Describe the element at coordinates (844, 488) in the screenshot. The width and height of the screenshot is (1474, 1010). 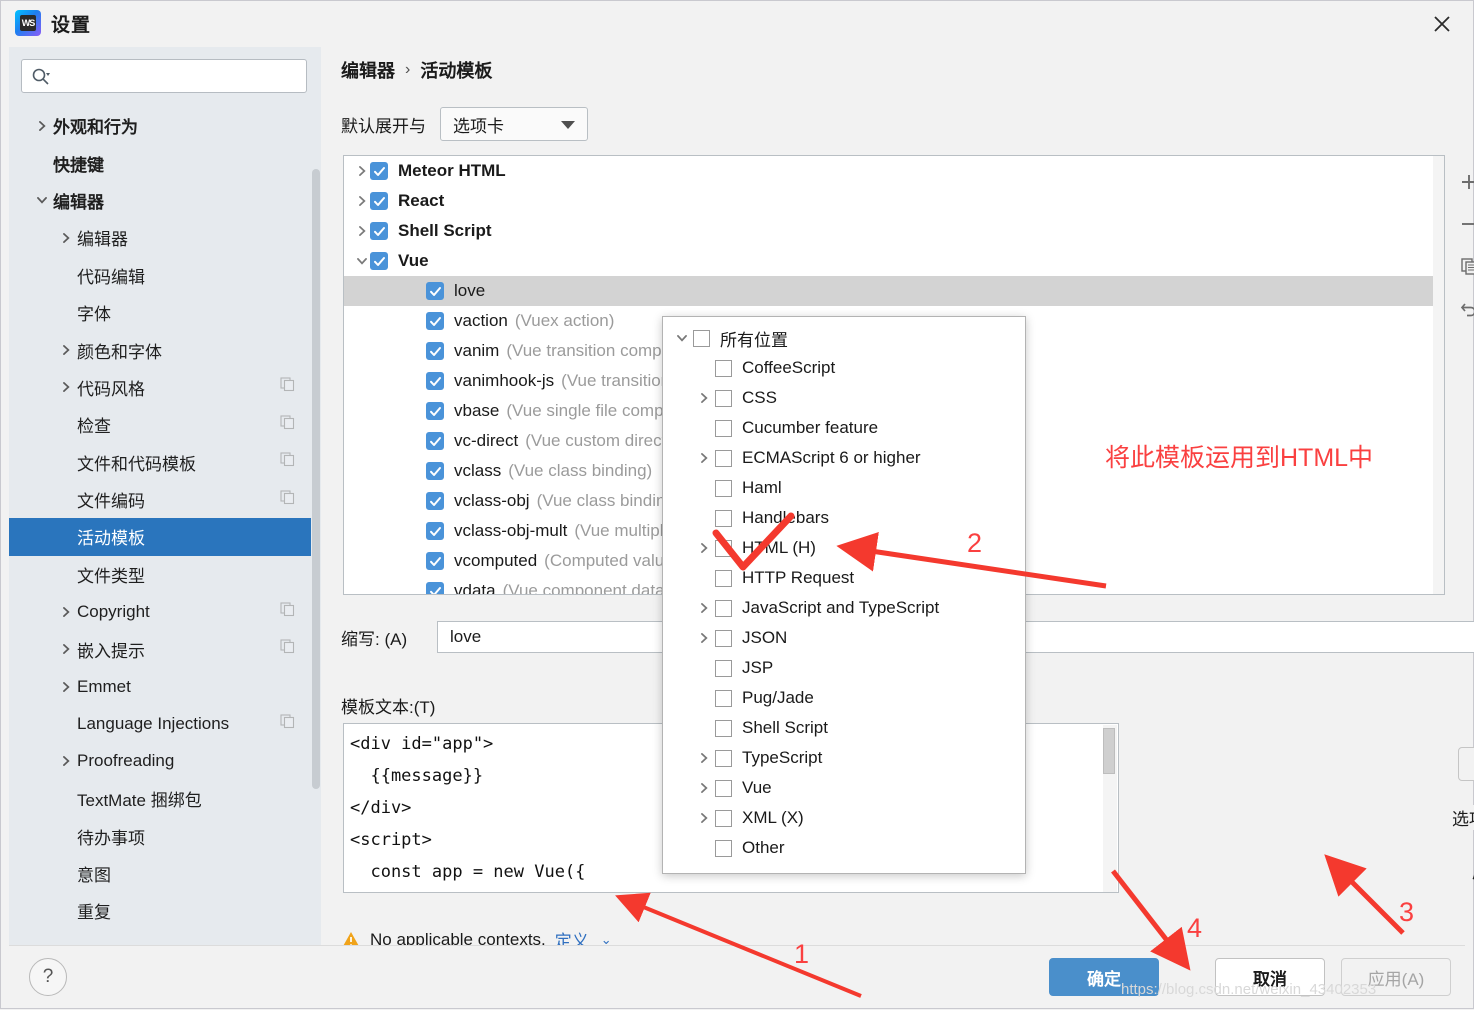
I see `context-item: Haml` at that location.